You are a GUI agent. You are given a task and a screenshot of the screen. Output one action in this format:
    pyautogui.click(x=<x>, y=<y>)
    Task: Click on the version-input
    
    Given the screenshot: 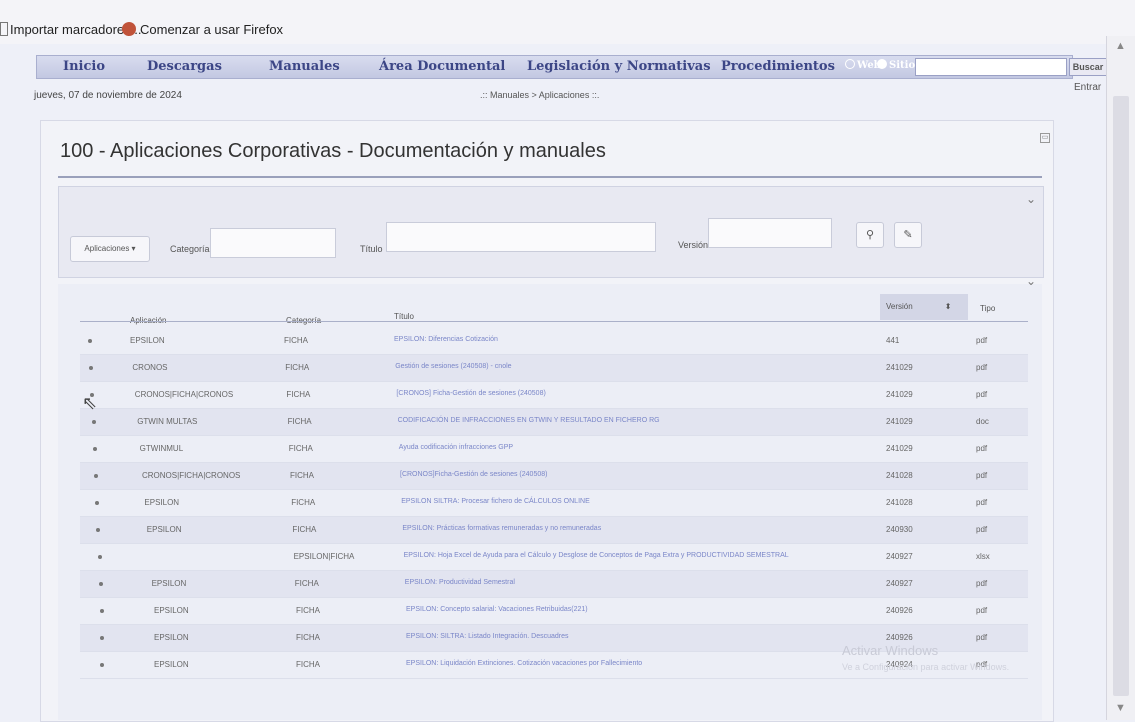 What is the action you would take?
    pyautogui.click(x=770, y=233)
    